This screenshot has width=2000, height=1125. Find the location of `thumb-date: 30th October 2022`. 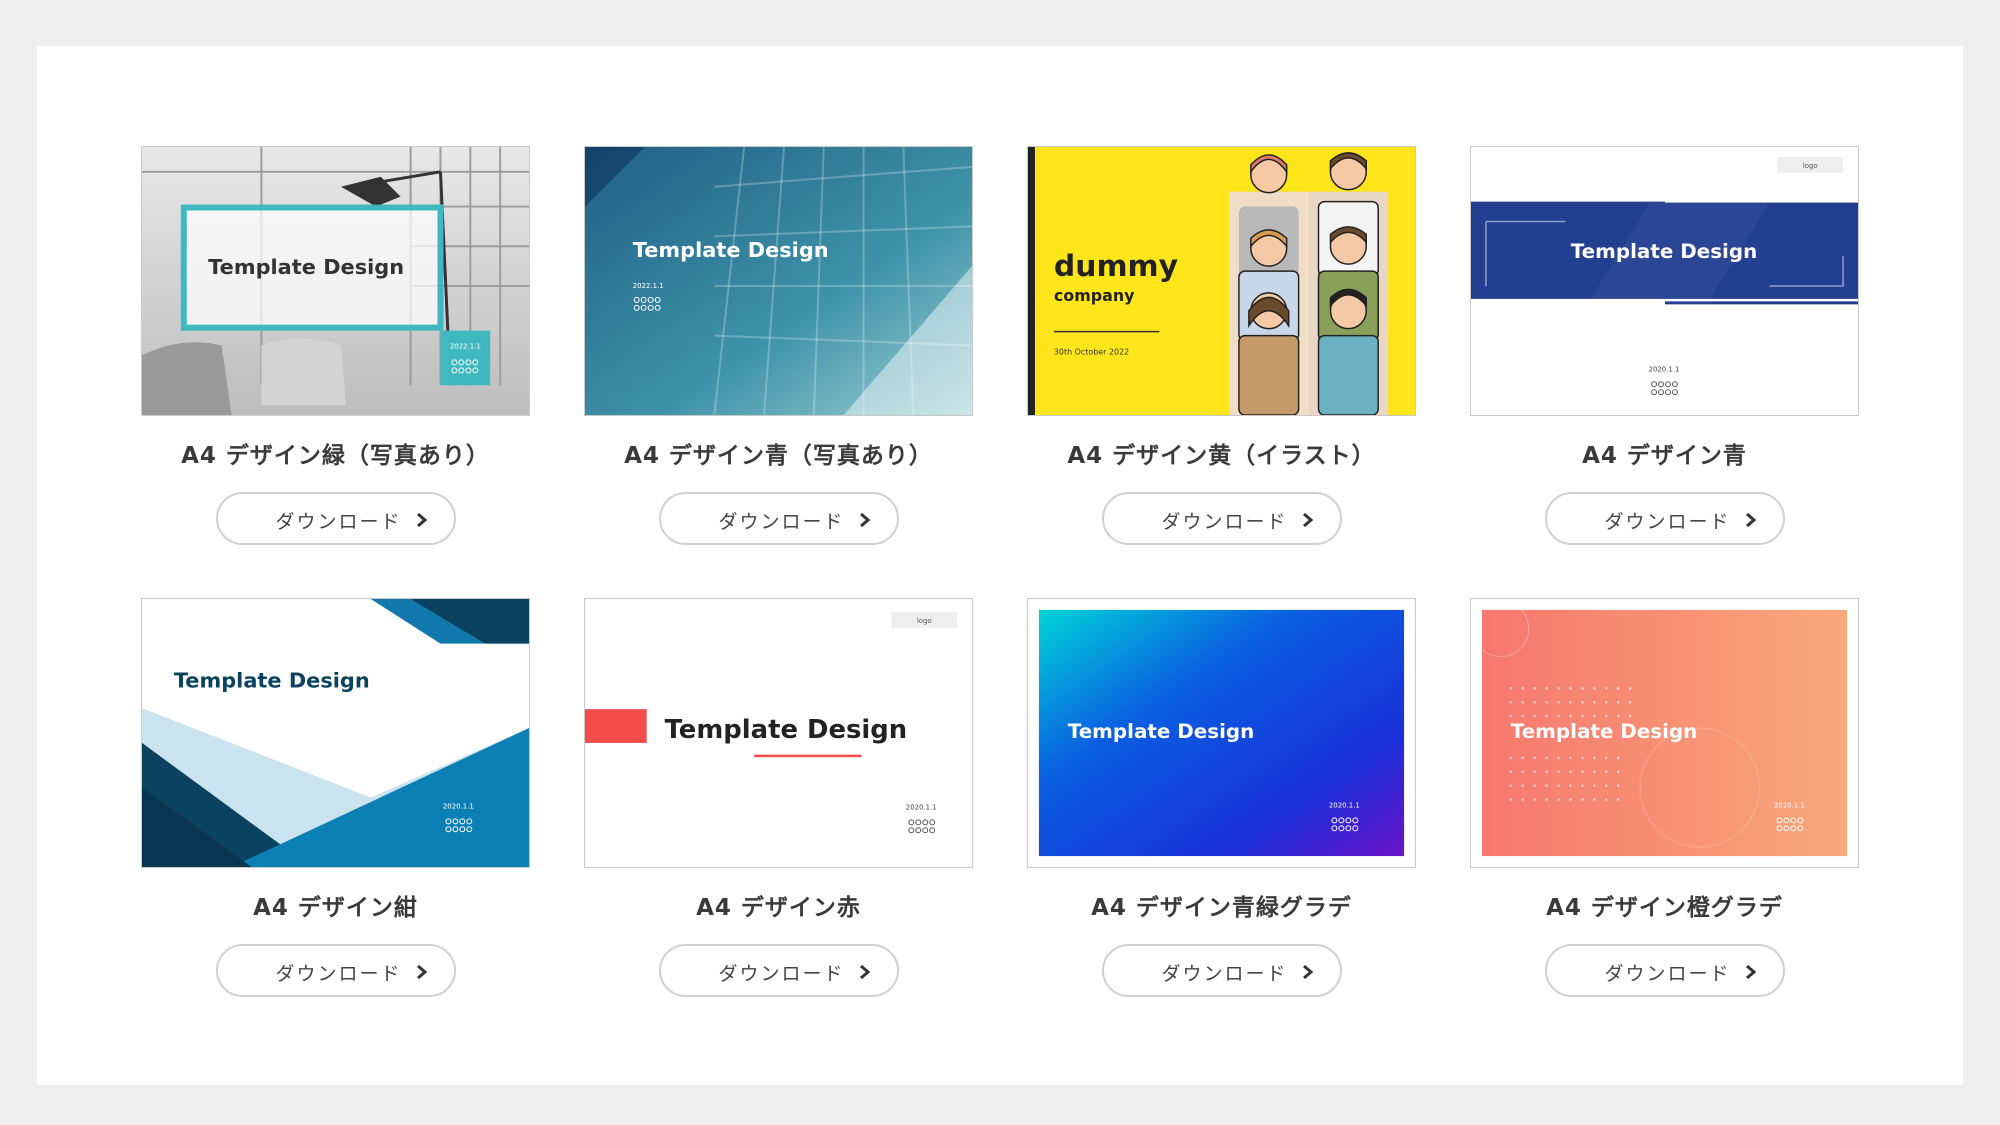

thumb-date: 30th October 2022 is located at coordinates (1091, 351).